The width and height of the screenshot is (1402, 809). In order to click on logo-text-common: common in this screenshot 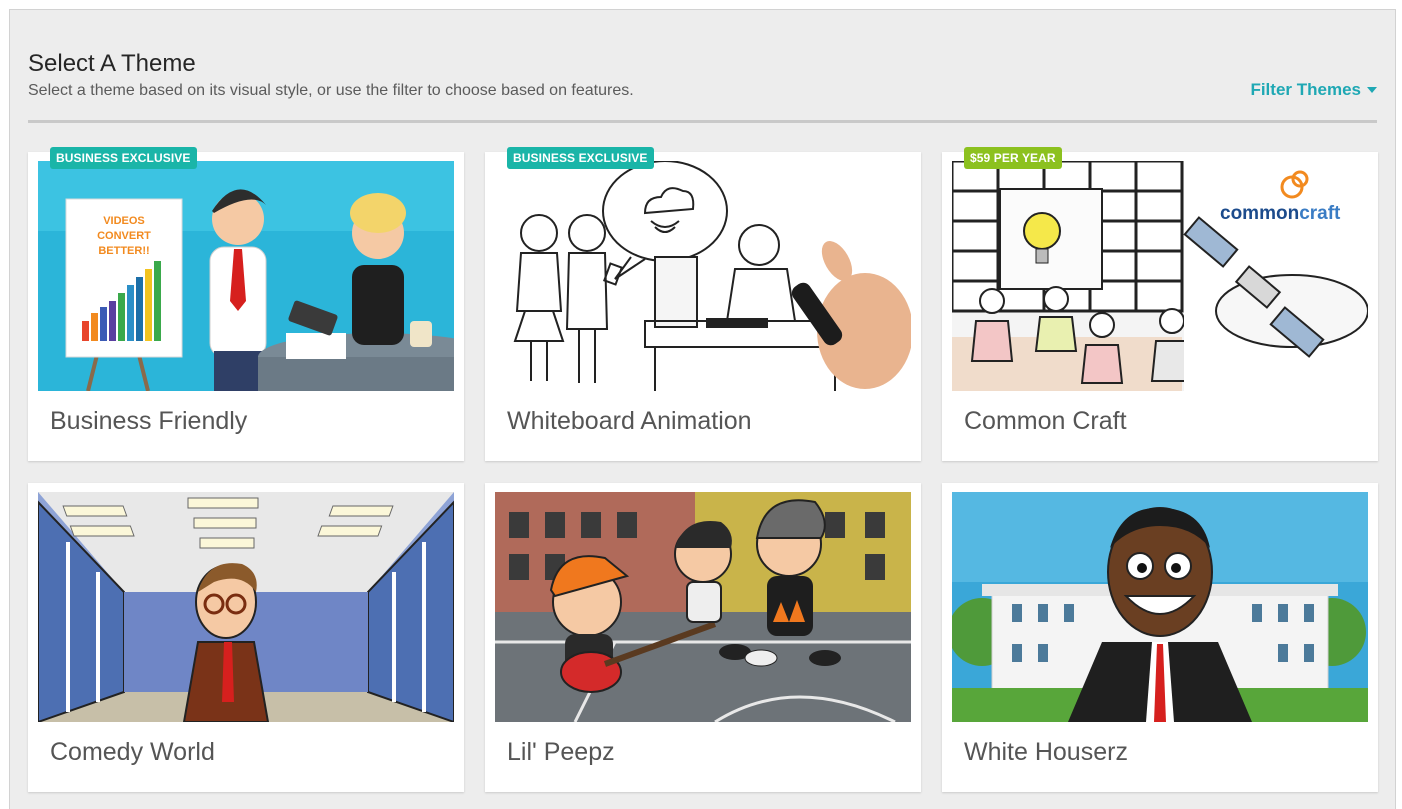, I will do `click(1259, 213)`.